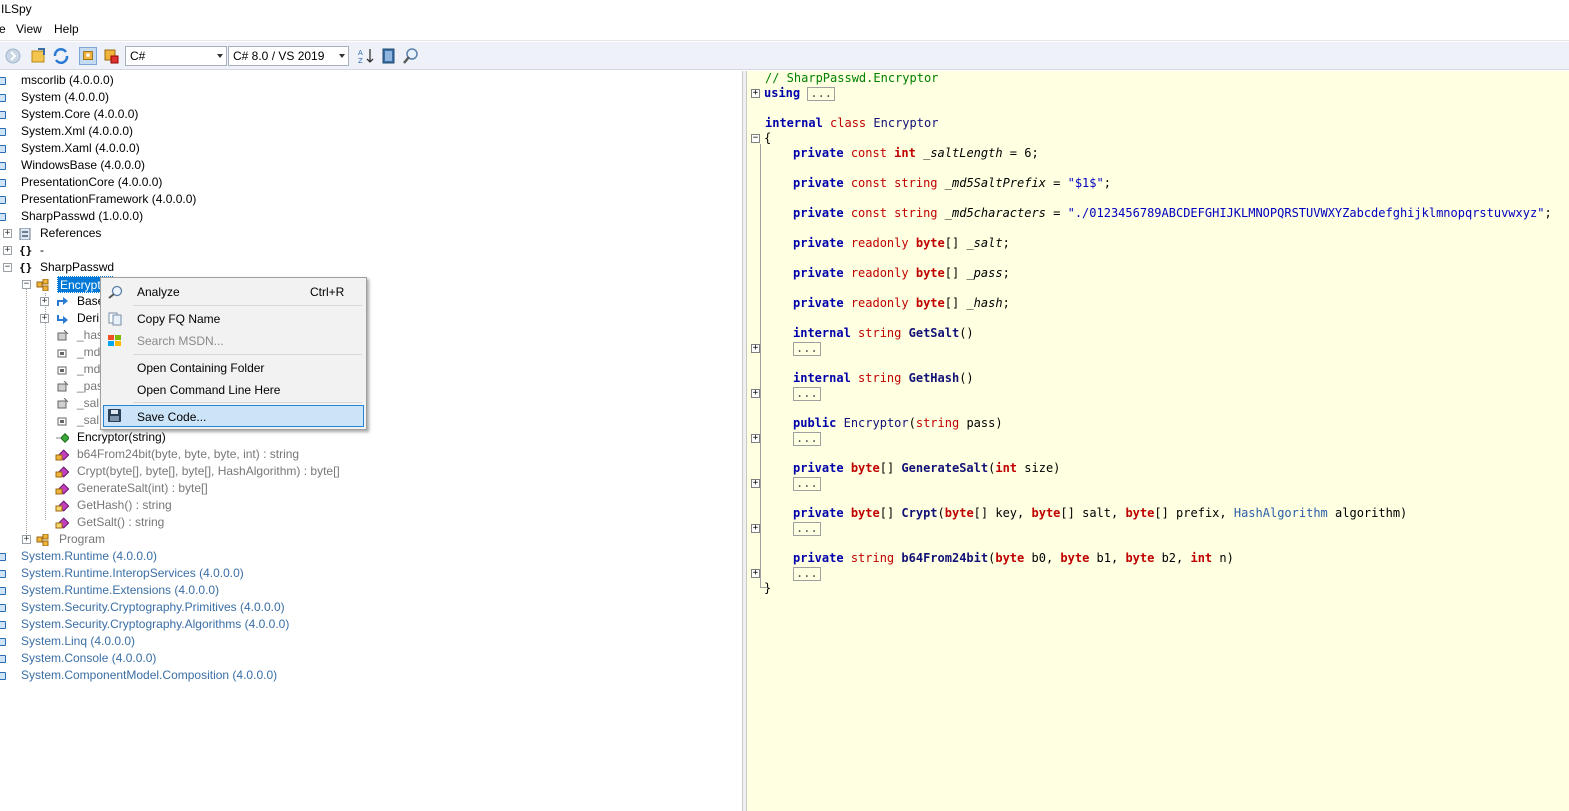  What do you see at coordinates (77, 131) in the screenshot?
I see `tree-label: System.Xml (4.0.0.0)` at bounding box center [77, 131].